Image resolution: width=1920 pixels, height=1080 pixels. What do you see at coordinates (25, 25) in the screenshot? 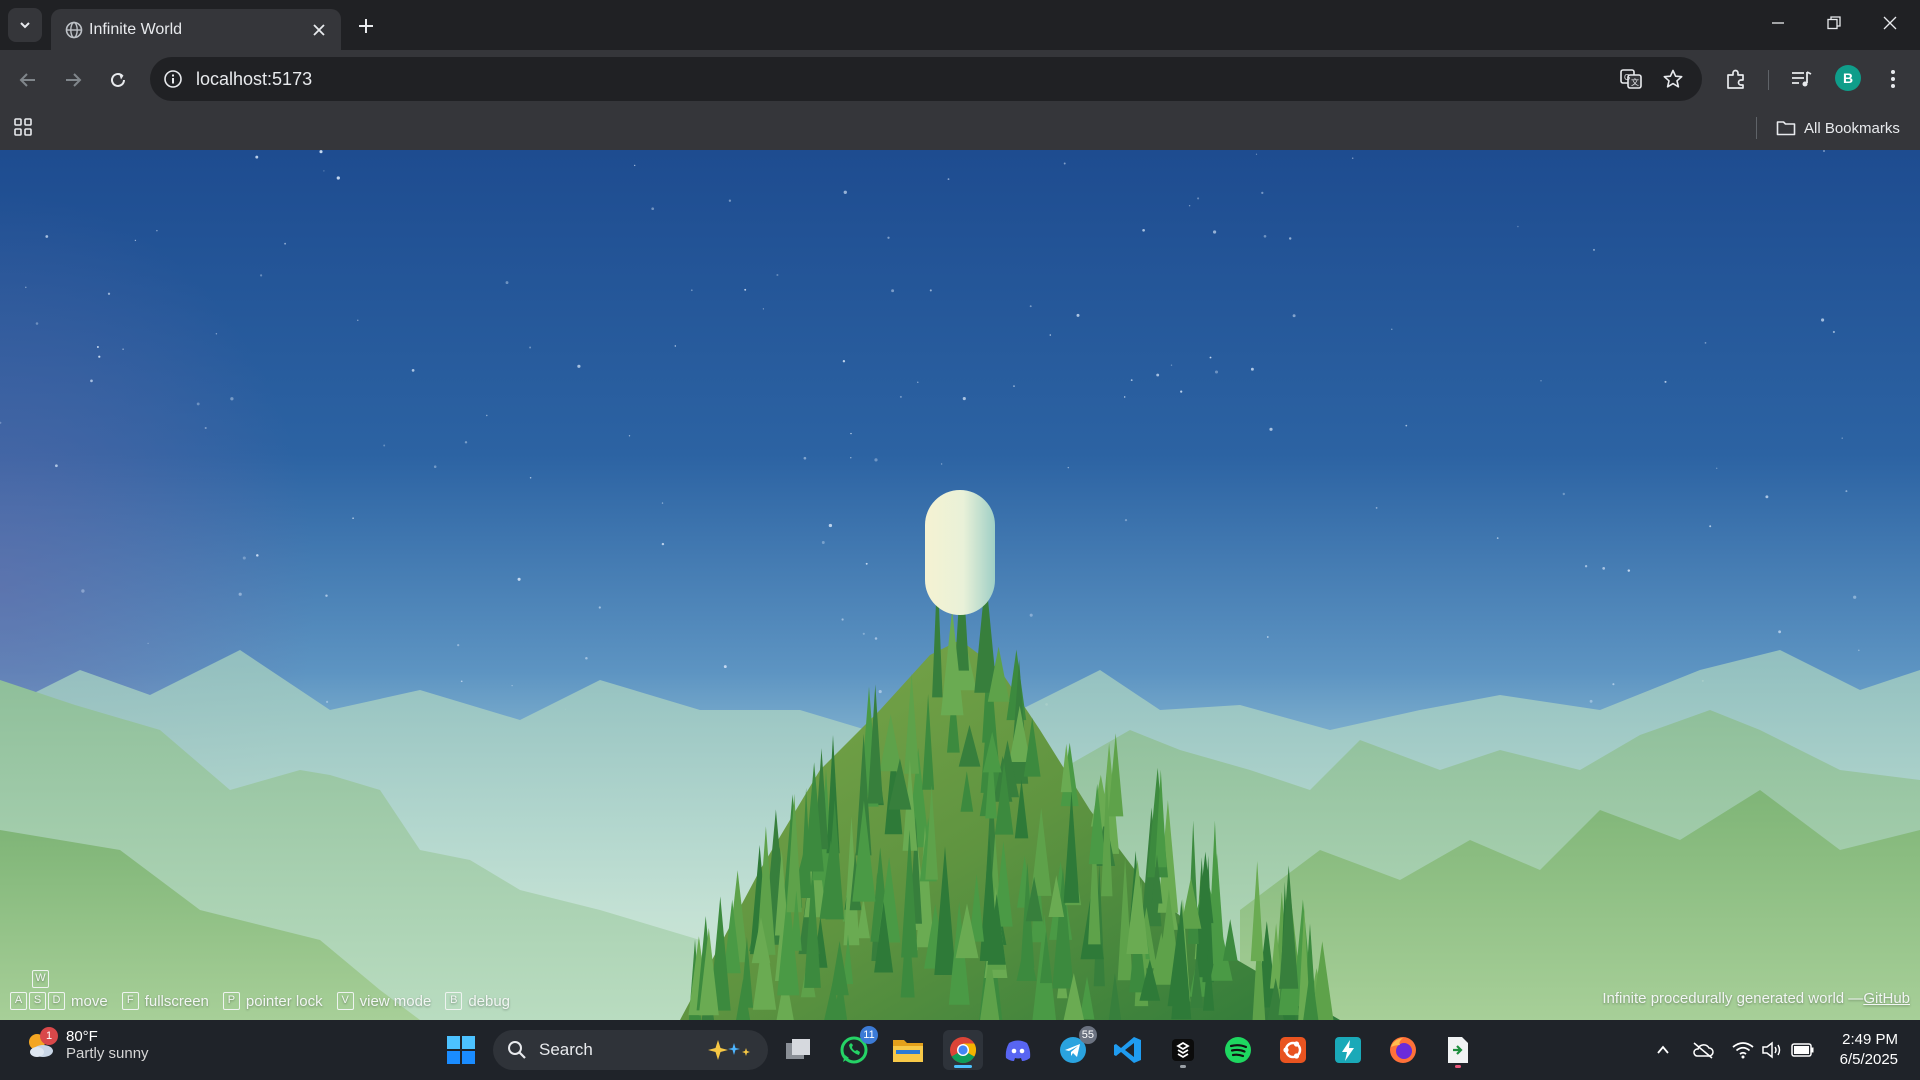
I see `tab-search-button` at bounding box center [25, 25].